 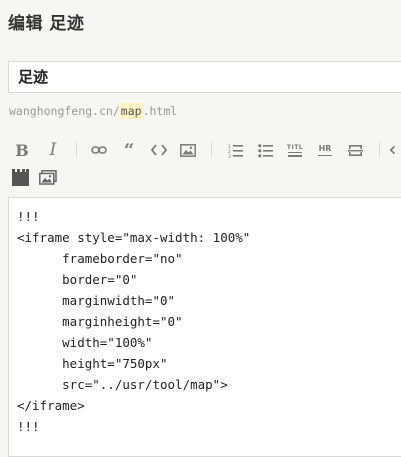 What do you see at coordinates (51, 405) in the screenshot?
I see `editor-line: </iframe>` at bounding box center [51, 405].